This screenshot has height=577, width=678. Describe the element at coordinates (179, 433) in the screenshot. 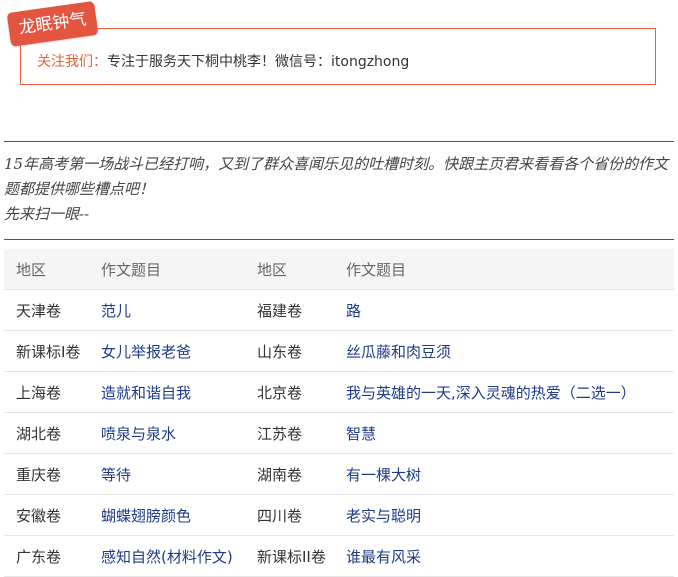

I see `topic-cell: 喷泉与泉水` at that location.